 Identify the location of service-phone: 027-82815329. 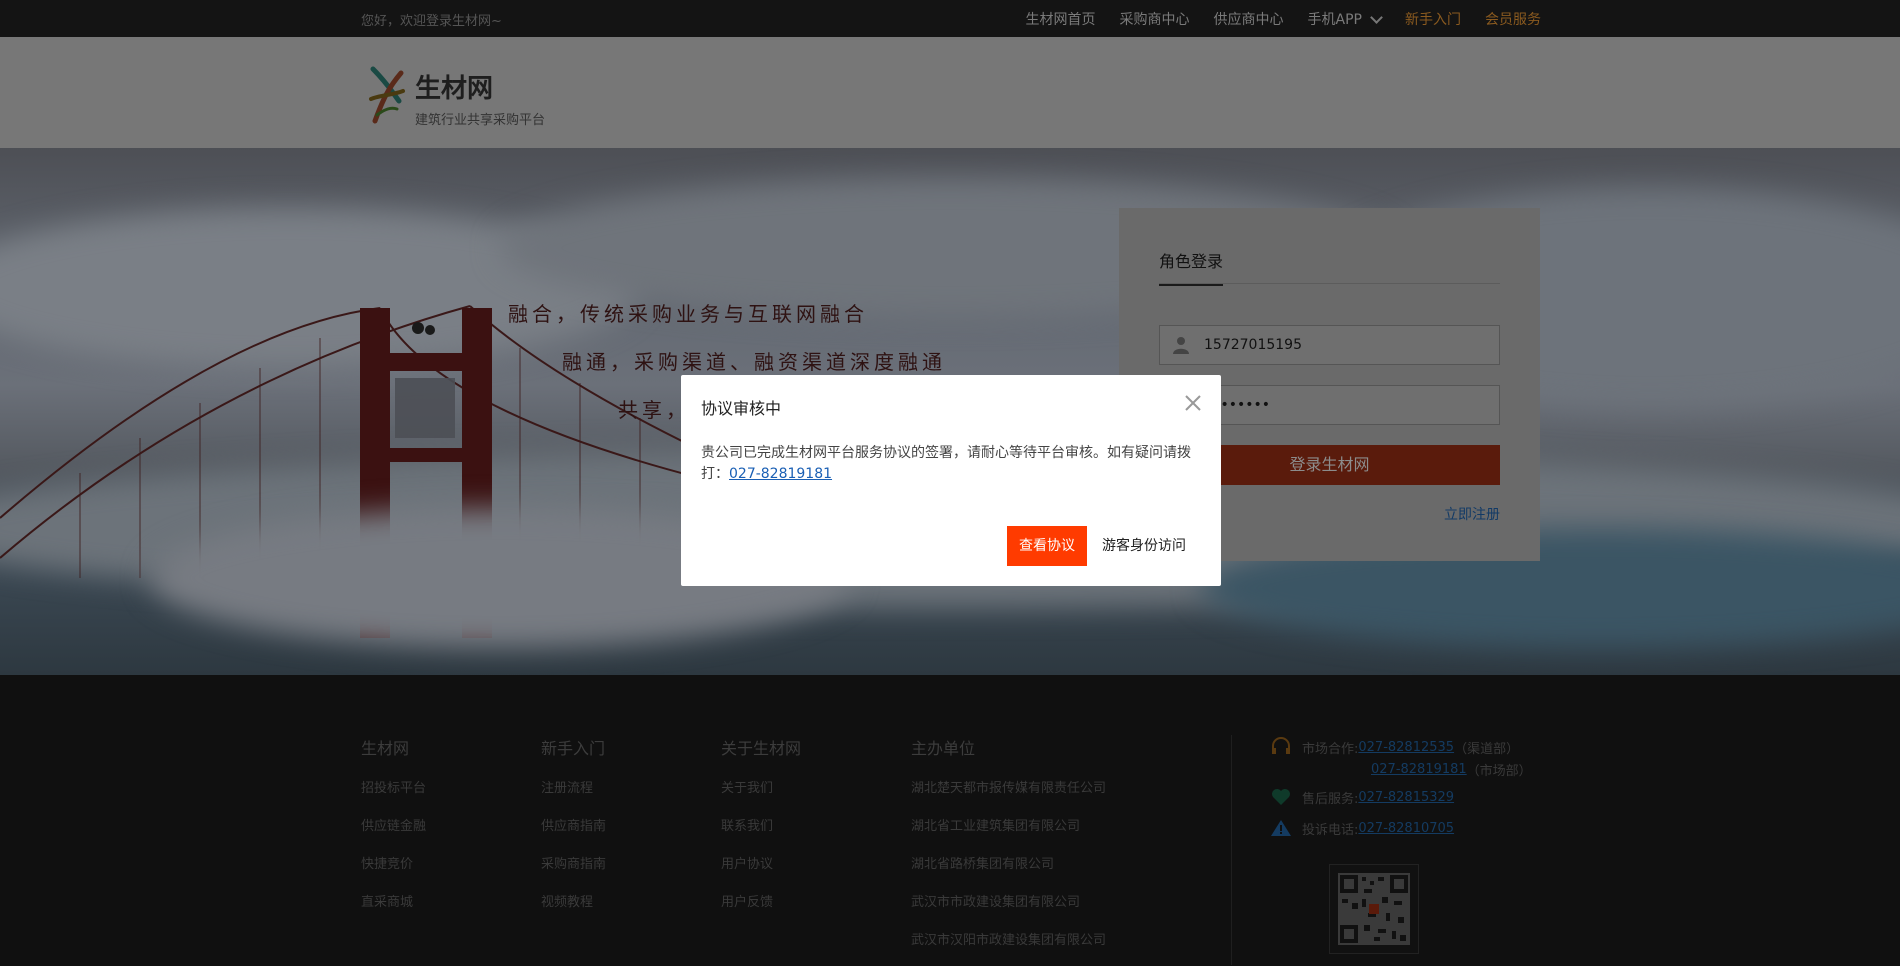
(1406, 797).